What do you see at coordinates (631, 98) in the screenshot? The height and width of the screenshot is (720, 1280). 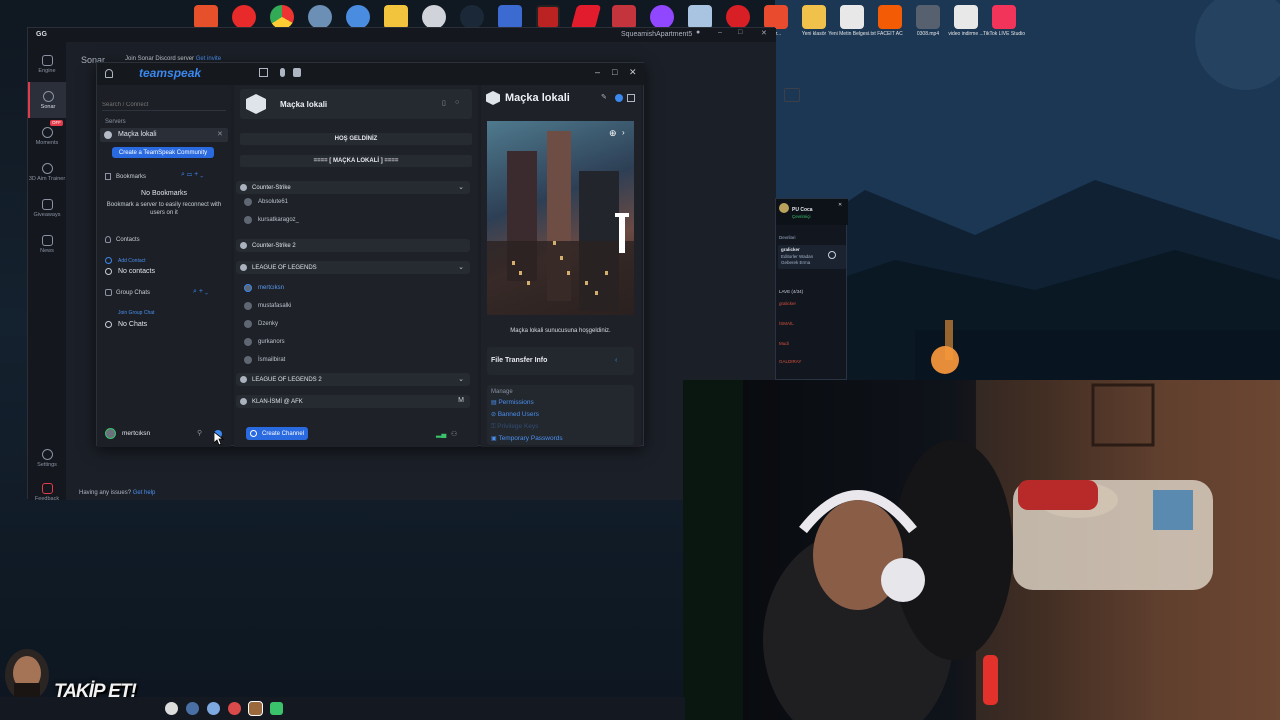 I see `layout-icon` at bounding box center [631, 98].